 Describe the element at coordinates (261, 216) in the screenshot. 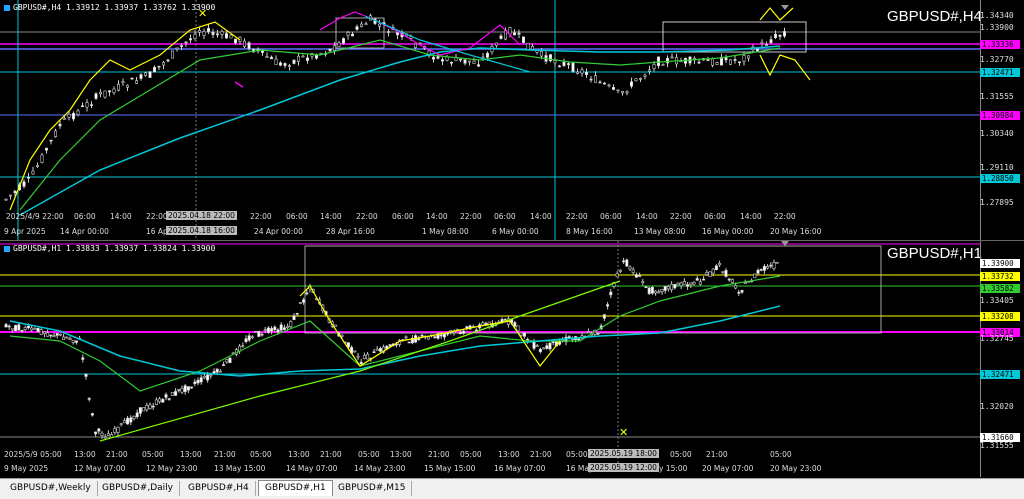

I see `time-label: 22:00` at that location.